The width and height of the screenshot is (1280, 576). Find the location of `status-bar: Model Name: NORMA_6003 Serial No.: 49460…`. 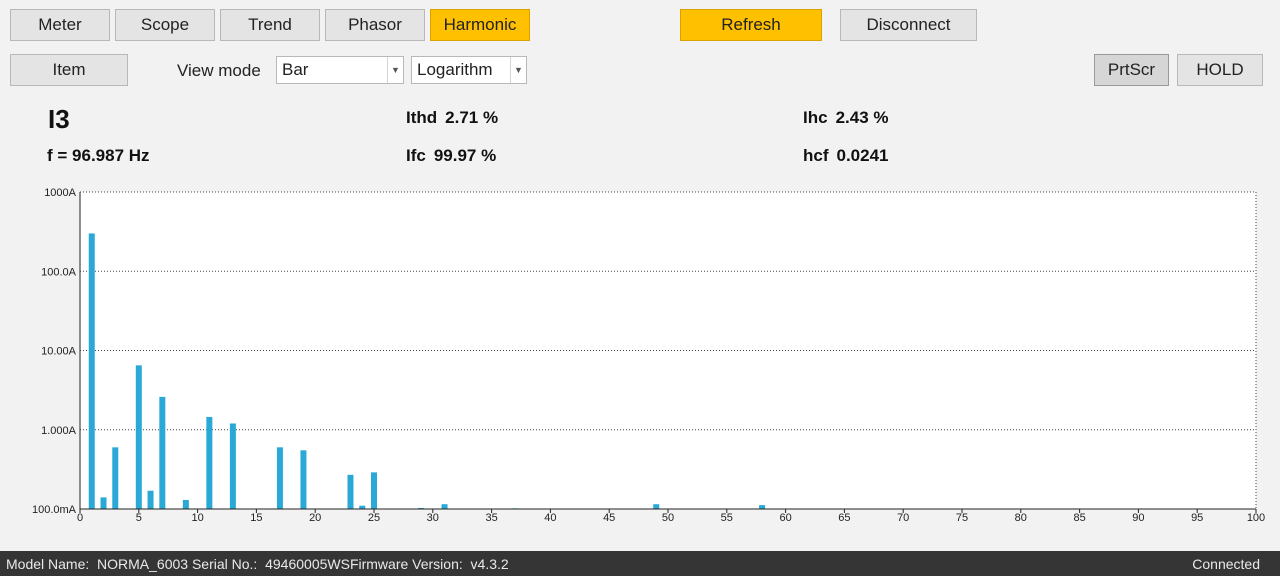

status-bar: Model Name: NORMA_6003 Serial No.: 49460… is located at coordinates (640, 563).